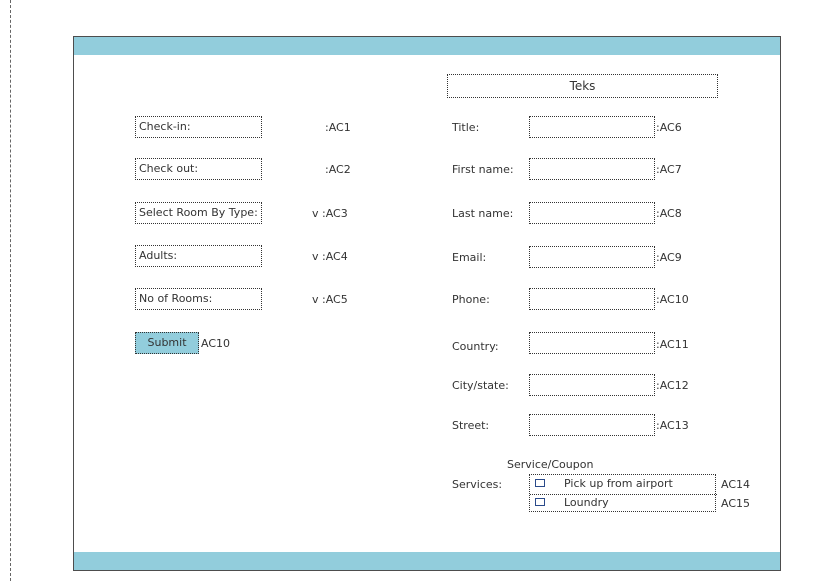 This screenshot has height=581, width=827. I want to click on room-type-code-text: :AC3, so click(335, 213).